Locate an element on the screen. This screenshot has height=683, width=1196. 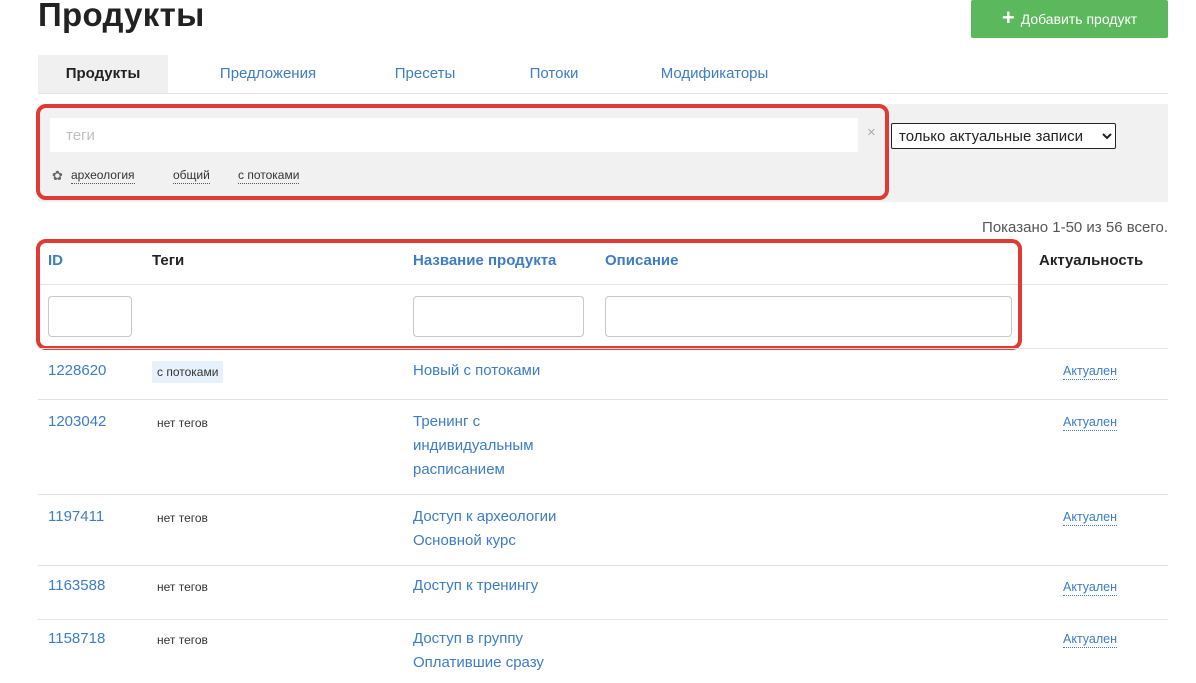
filter-row-divider is located at coordinates (603, 348).